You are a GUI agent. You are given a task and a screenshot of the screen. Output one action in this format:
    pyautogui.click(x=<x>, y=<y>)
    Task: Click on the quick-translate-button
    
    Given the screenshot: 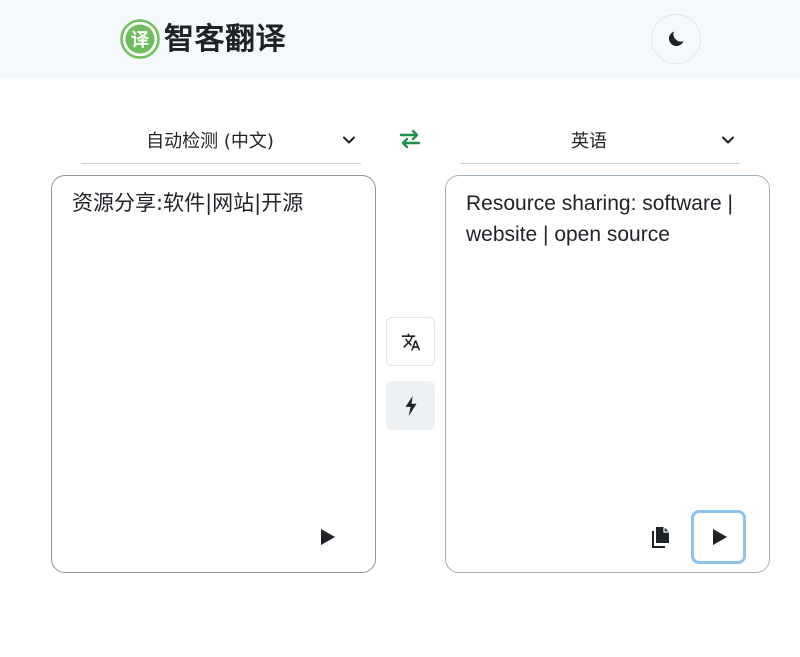 What is the action you would take?
    pyautogui.click(x=410, y=405)
    